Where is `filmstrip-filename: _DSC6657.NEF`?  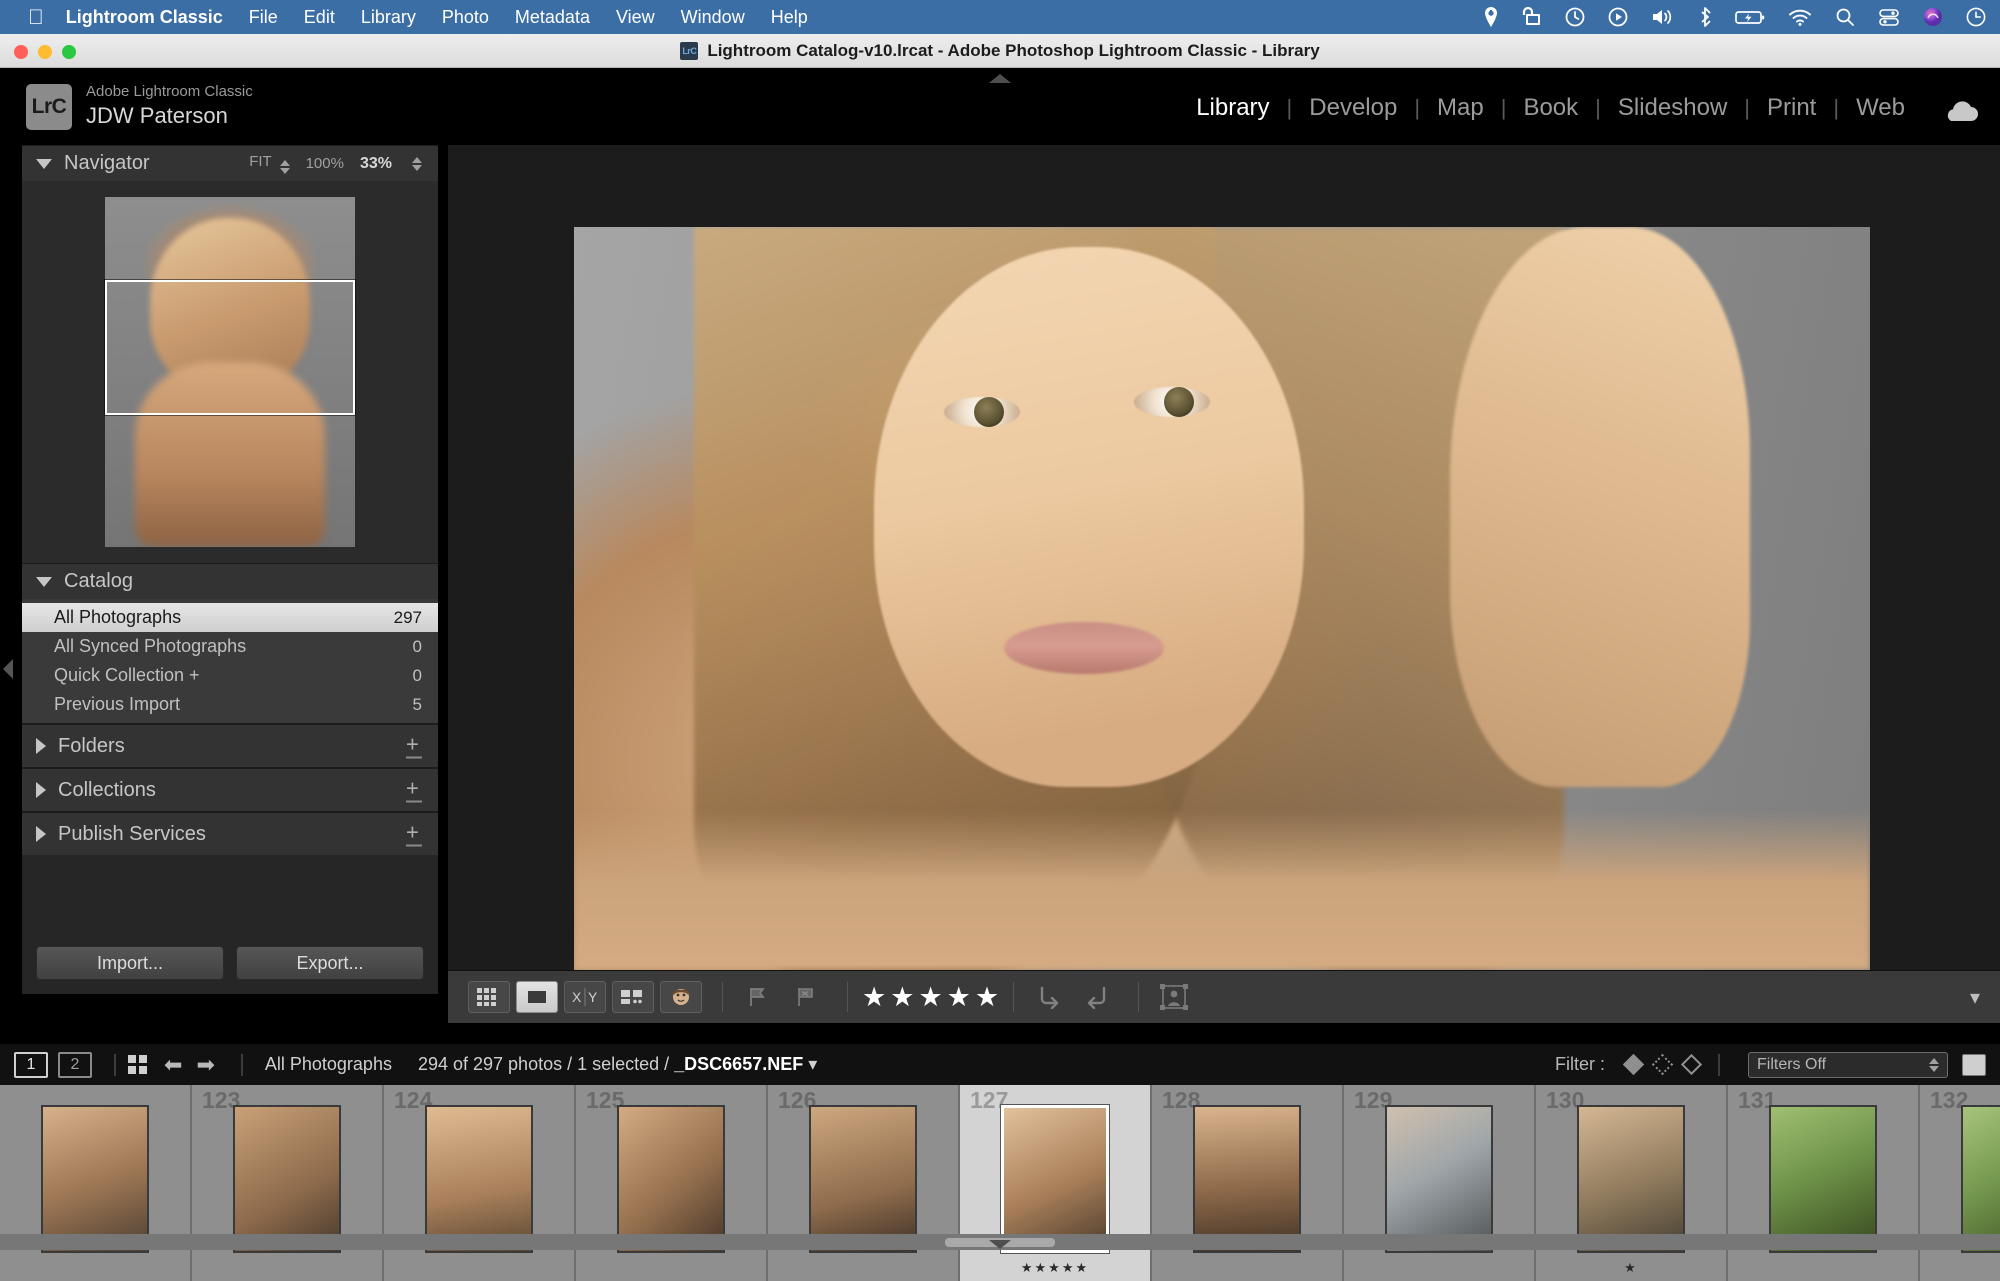 filmstrip-filename: _DSC6657.NEF is located at coordinates (738, 1064).